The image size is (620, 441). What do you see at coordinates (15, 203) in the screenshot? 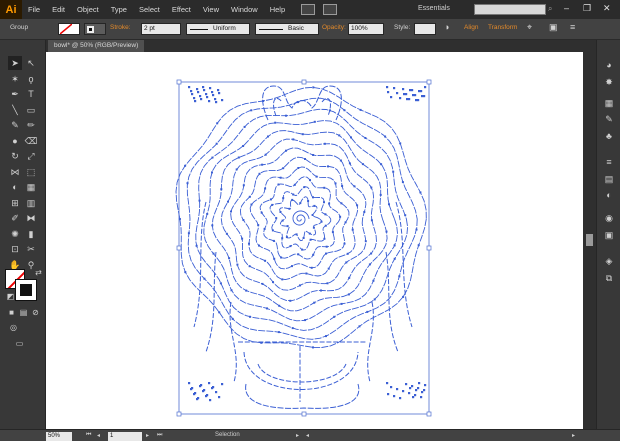
I see `mesh-tool-icon: ⊞` at bounding box center [15, 203].